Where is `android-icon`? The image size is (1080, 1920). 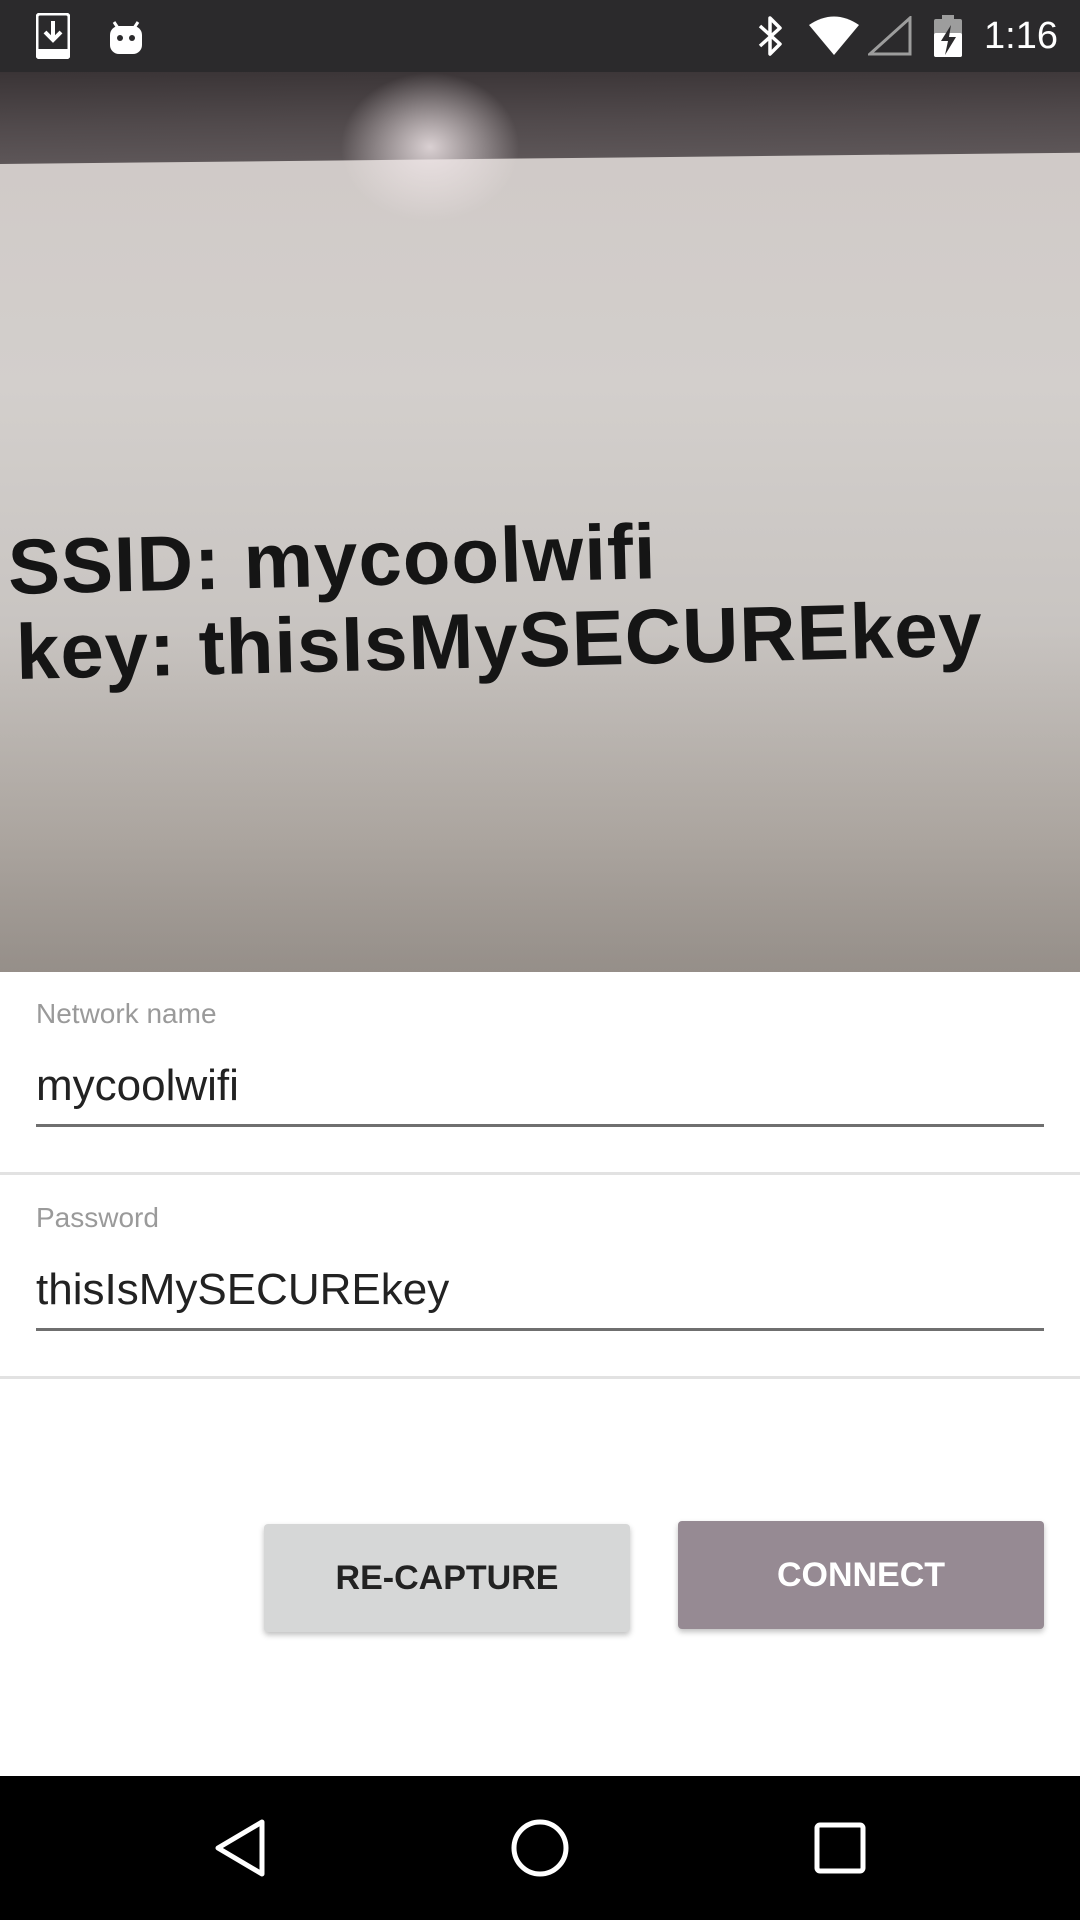
android-icon is located at coordinates (126, 36).